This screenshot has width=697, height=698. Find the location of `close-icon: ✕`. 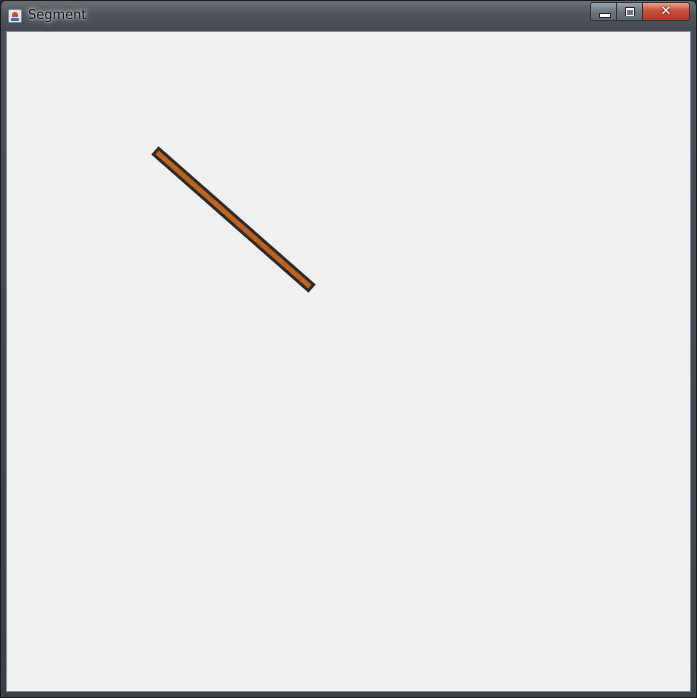

close-icon: ✕ is located at coordinates (666, 11).